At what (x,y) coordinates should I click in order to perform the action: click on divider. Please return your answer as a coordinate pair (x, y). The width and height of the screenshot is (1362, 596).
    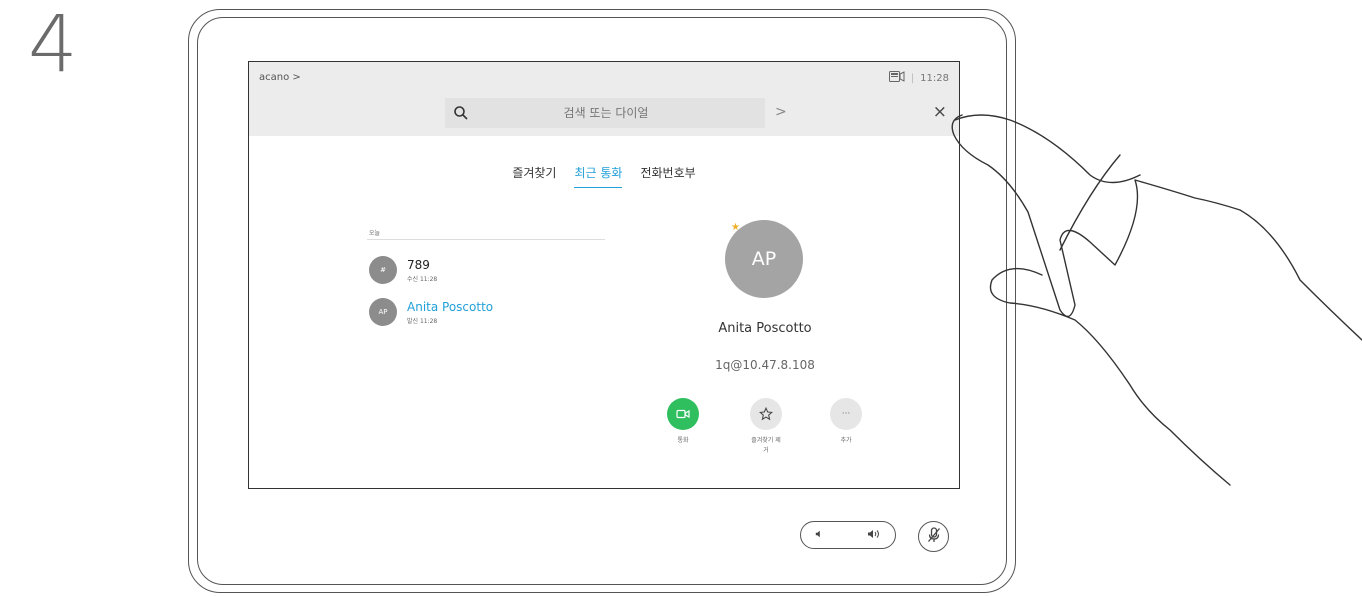
    Looking at the image, I should click on (486, 239).